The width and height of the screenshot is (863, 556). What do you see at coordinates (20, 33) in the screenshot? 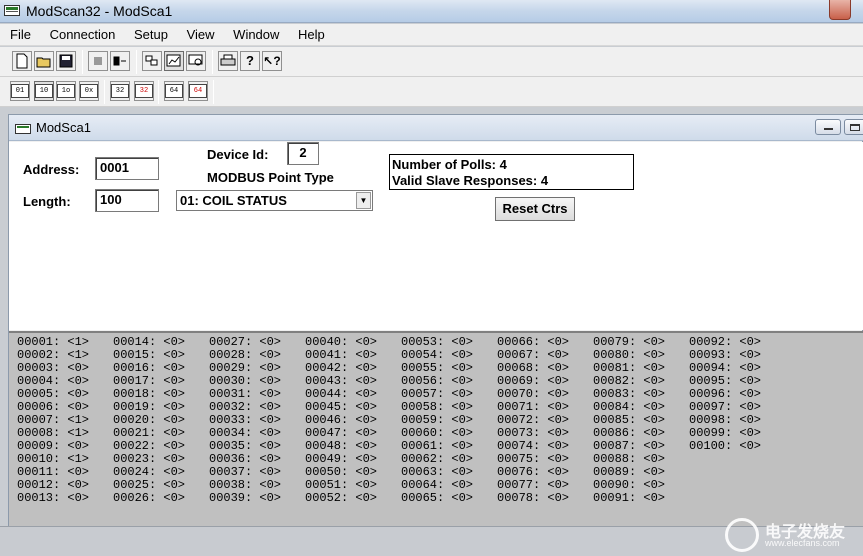
I see `menu-file: File` at bounding box center [20, 33].